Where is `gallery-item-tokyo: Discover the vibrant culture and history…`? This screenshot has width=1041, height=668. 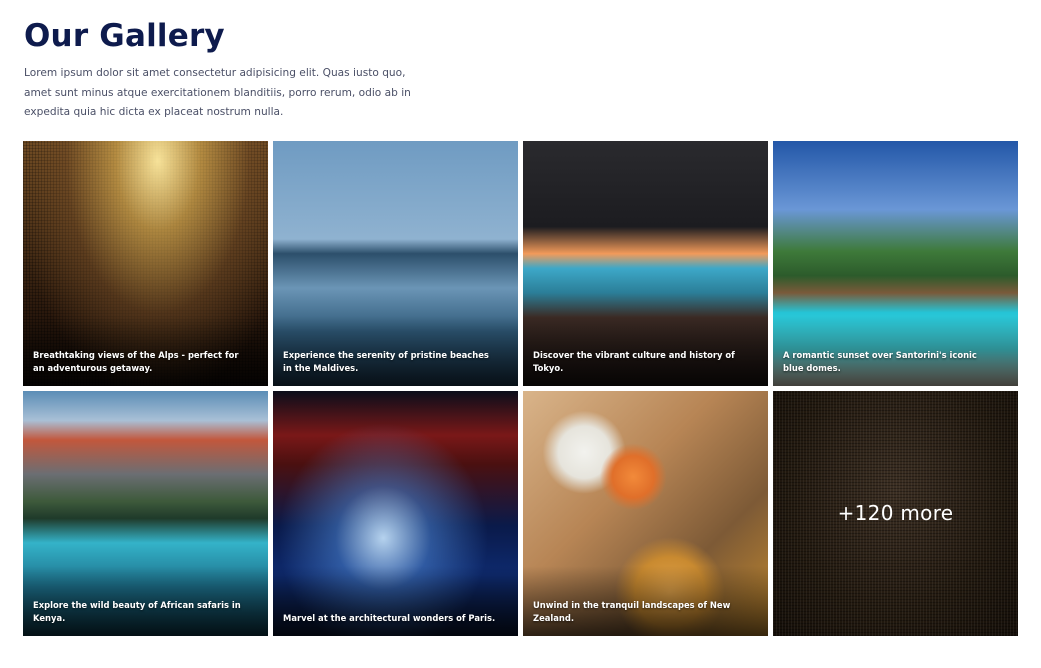
gallery-item-tokyo: Discover the vibrant culture and history… is located at coordinates (645, 263).